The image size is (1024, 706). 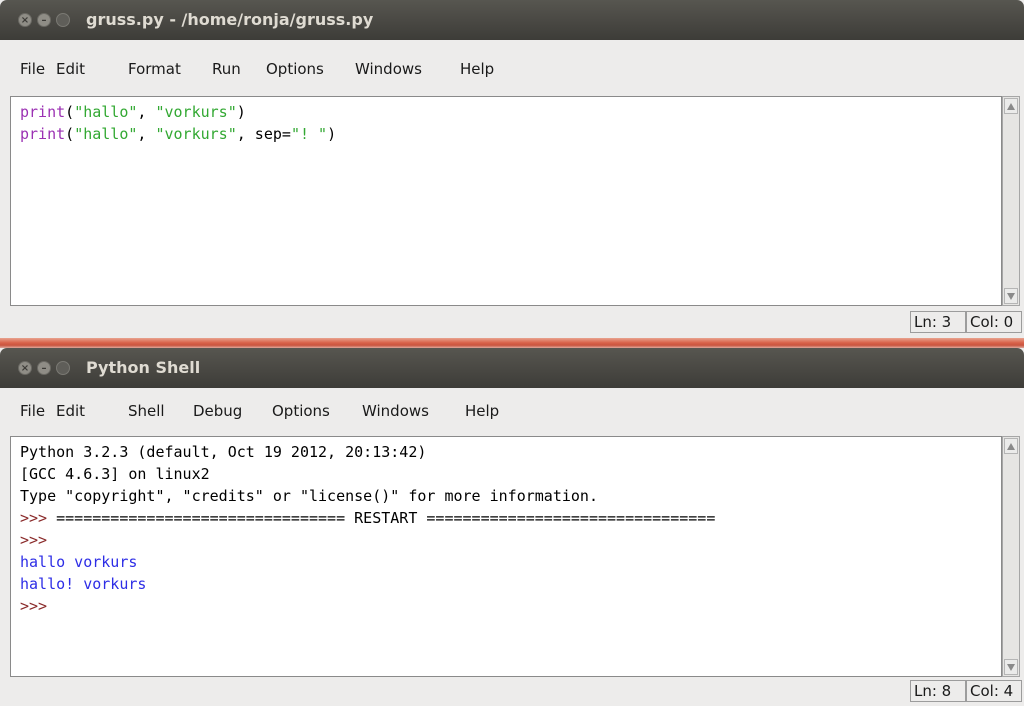 I want to click on shell-title: Python Shell, so click(x=143, y=367).